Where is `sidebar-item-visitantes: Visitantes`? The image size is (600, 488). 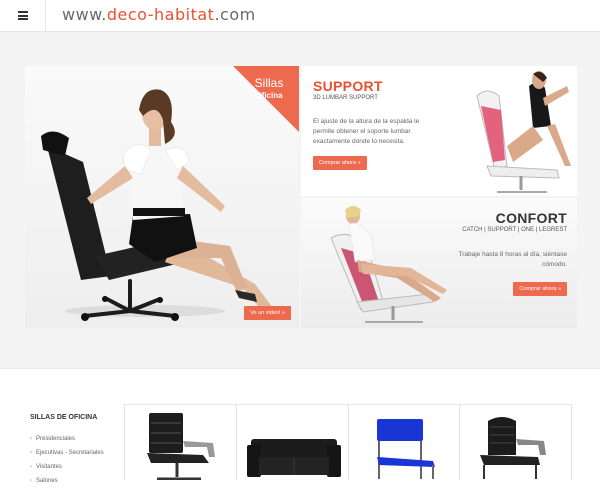 sidebar-item-visitantes: Visitantes is located at coordinates (67, 467).